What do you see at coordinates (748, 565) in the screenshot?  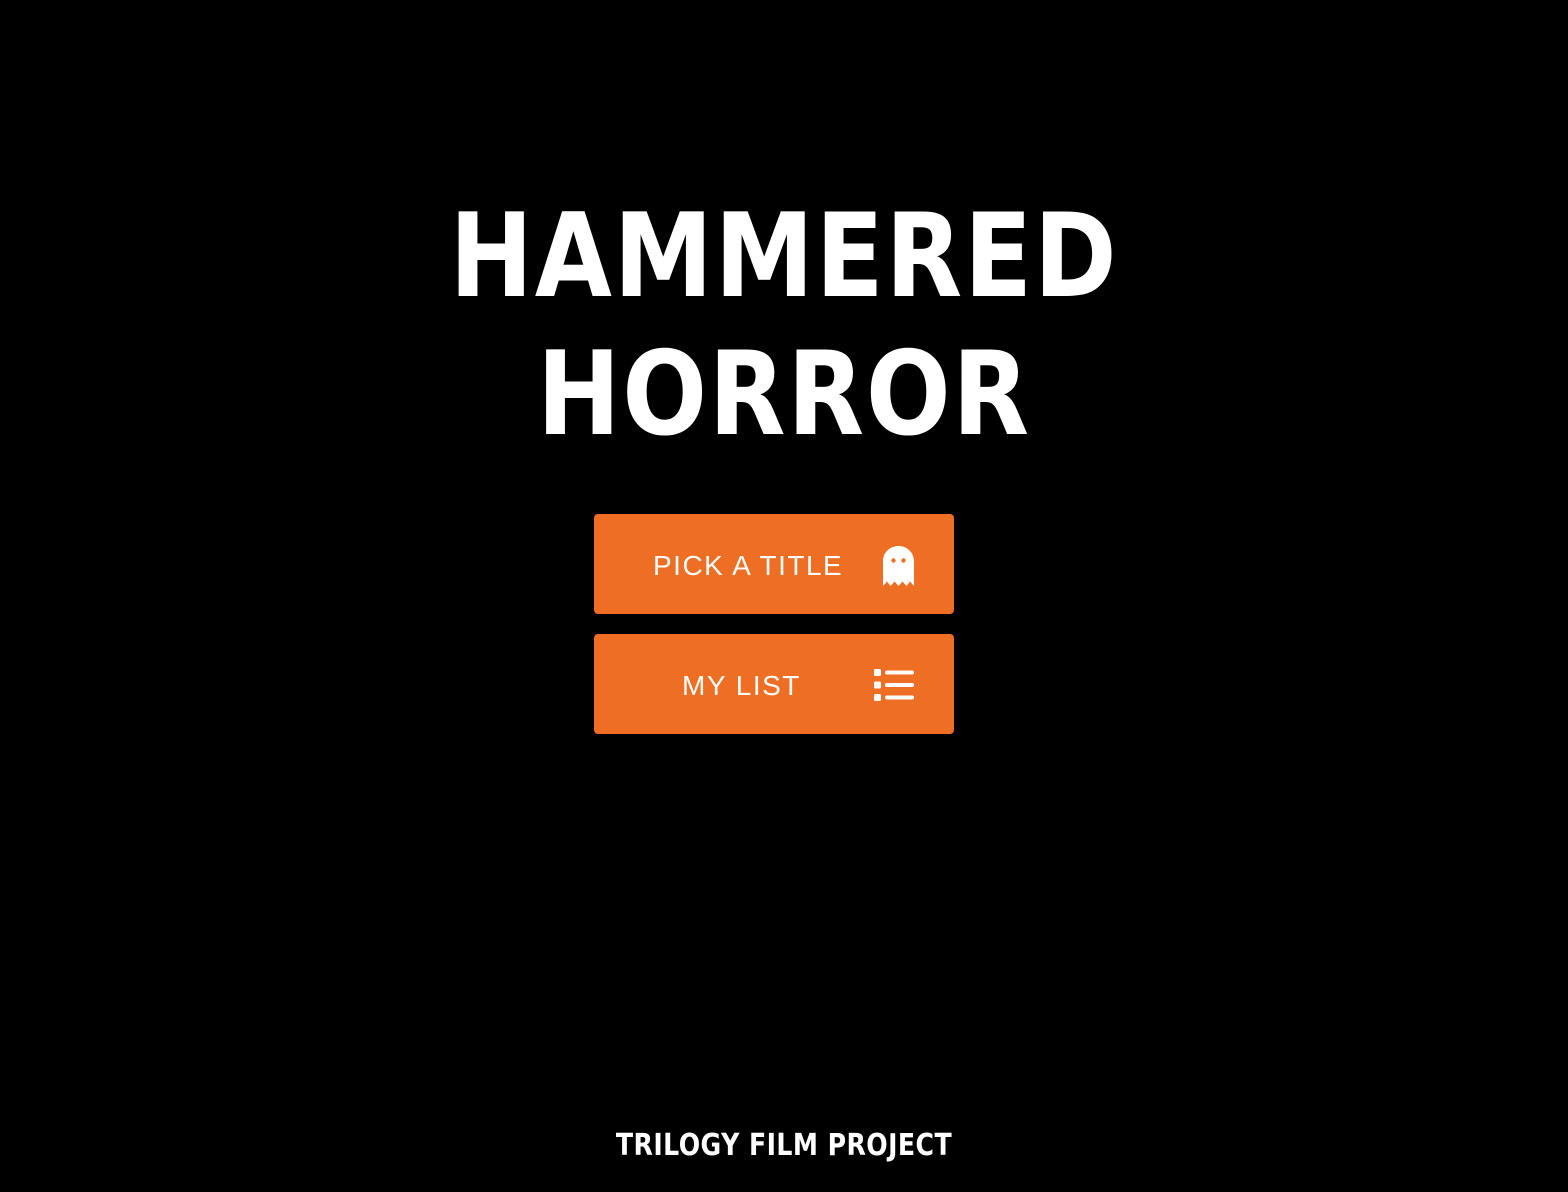 I see `pick-a-title-label: PICK A TITLE` at bounding box center [748, 565].